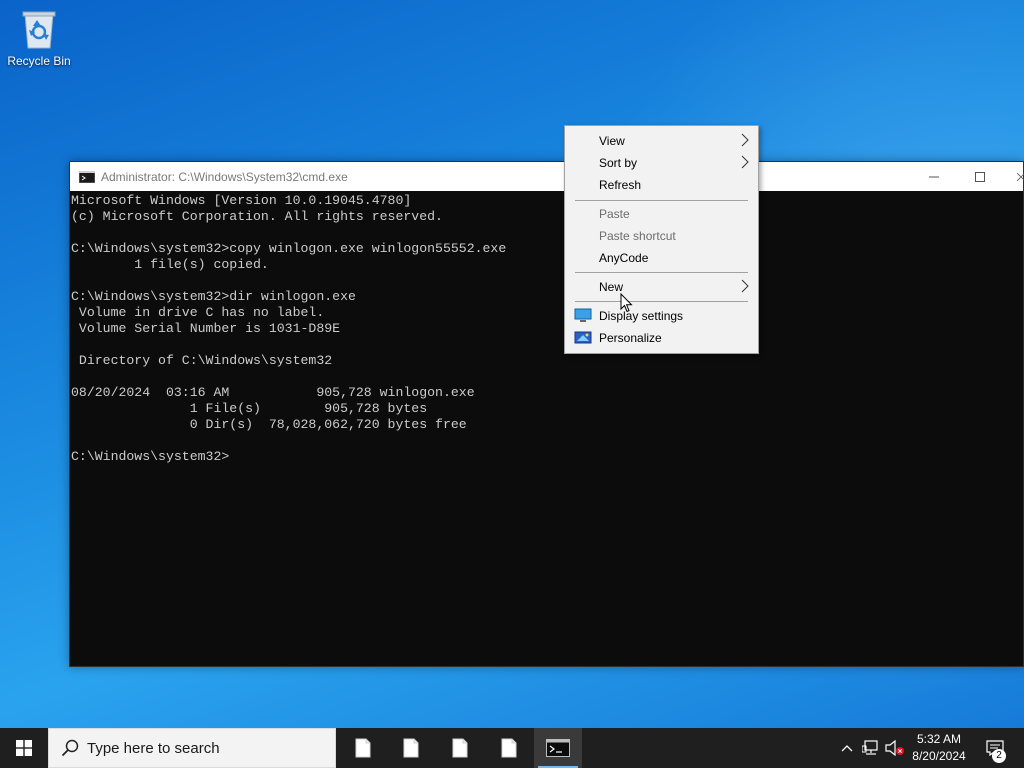 The width and height of the screenshot is (1024, 768). I want to click on menu-item-label: AnyCode, so click(624, 258).